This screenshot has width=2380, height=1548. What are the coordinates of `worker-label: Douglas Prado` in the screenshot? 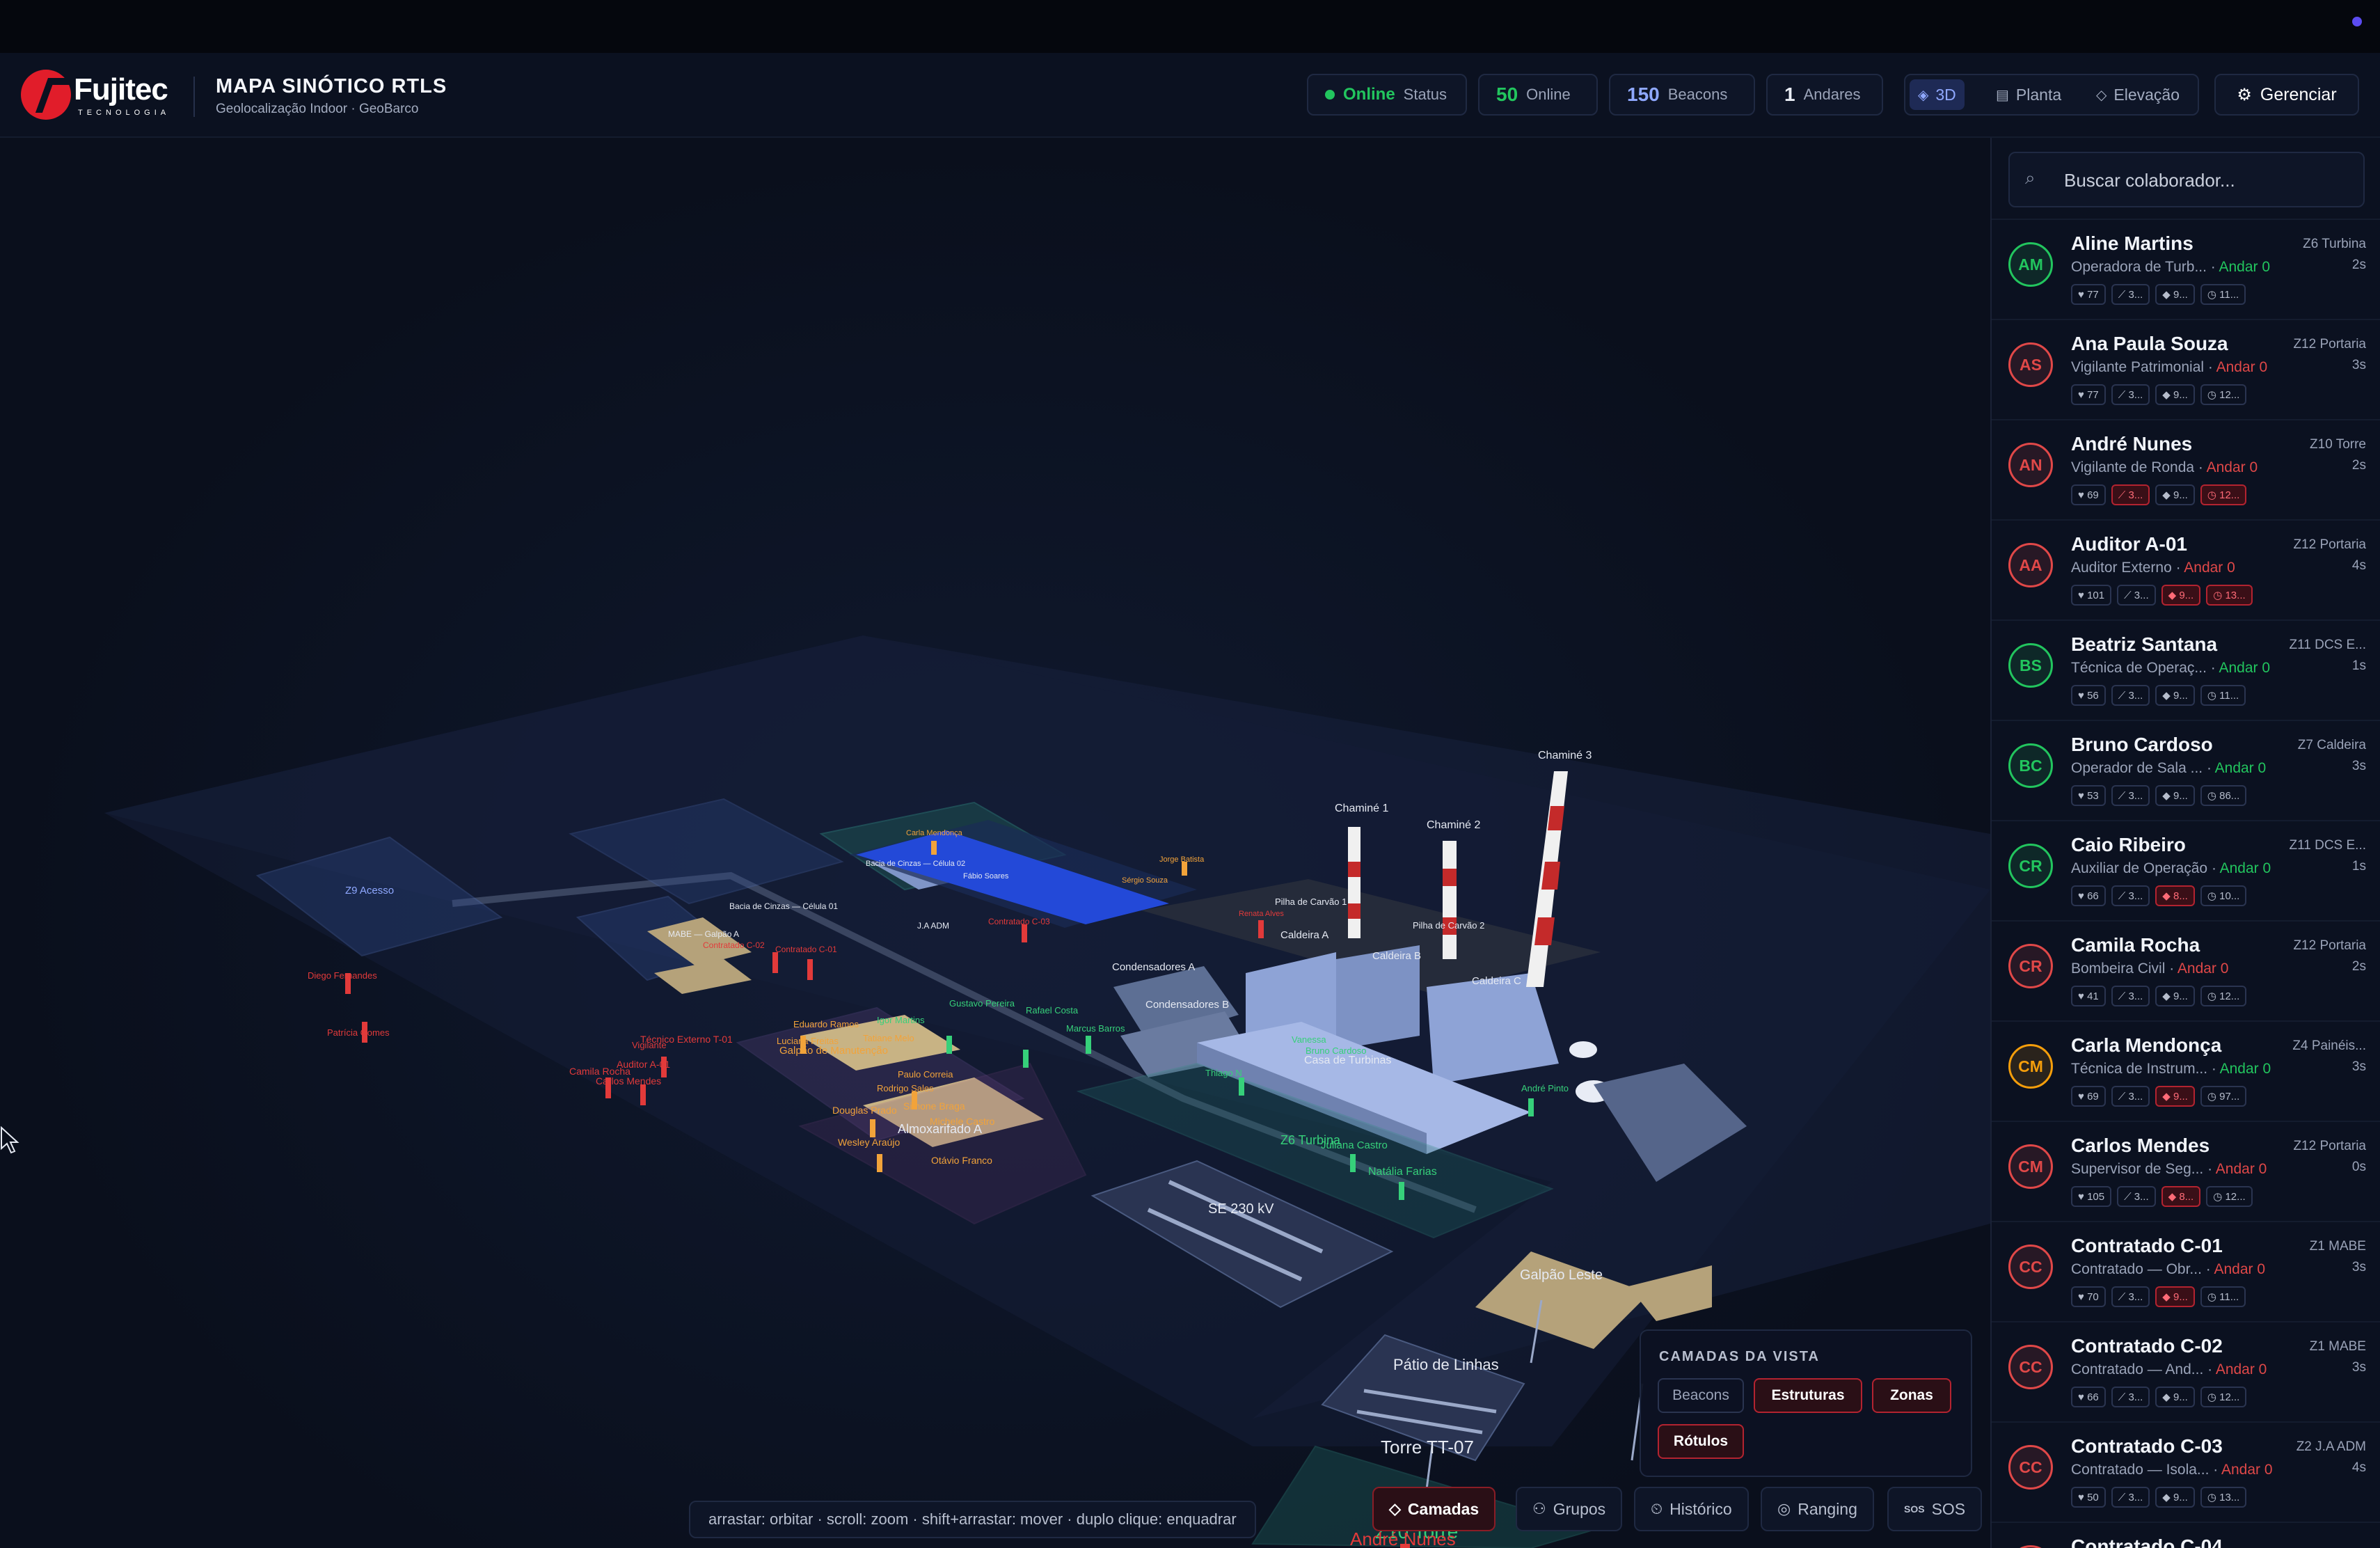 It's located at (864, 1110).